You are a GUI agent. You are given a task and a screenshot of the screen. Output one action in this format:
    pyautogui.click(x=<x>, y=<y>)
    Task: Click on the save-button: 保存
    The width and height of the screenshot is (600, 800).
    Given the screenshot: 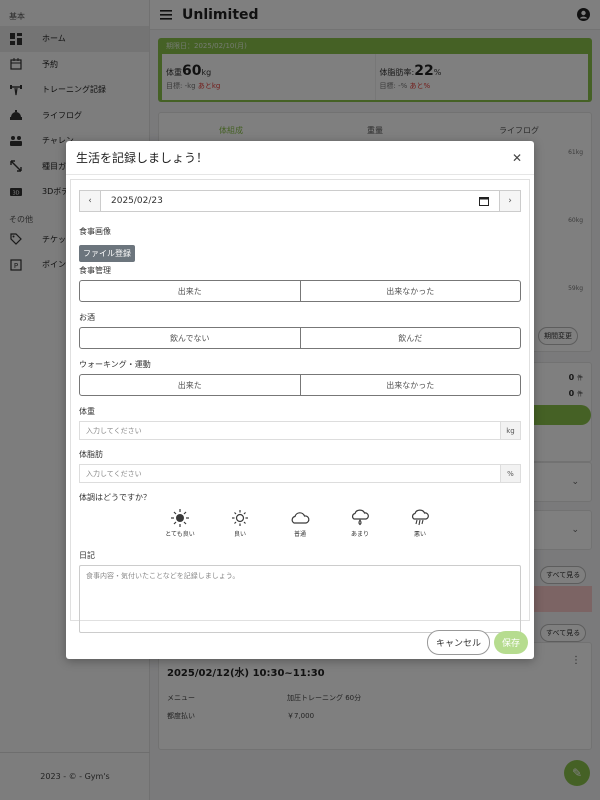 What is the action you would take?
    pyautogui.click(x=510, y=642)
    